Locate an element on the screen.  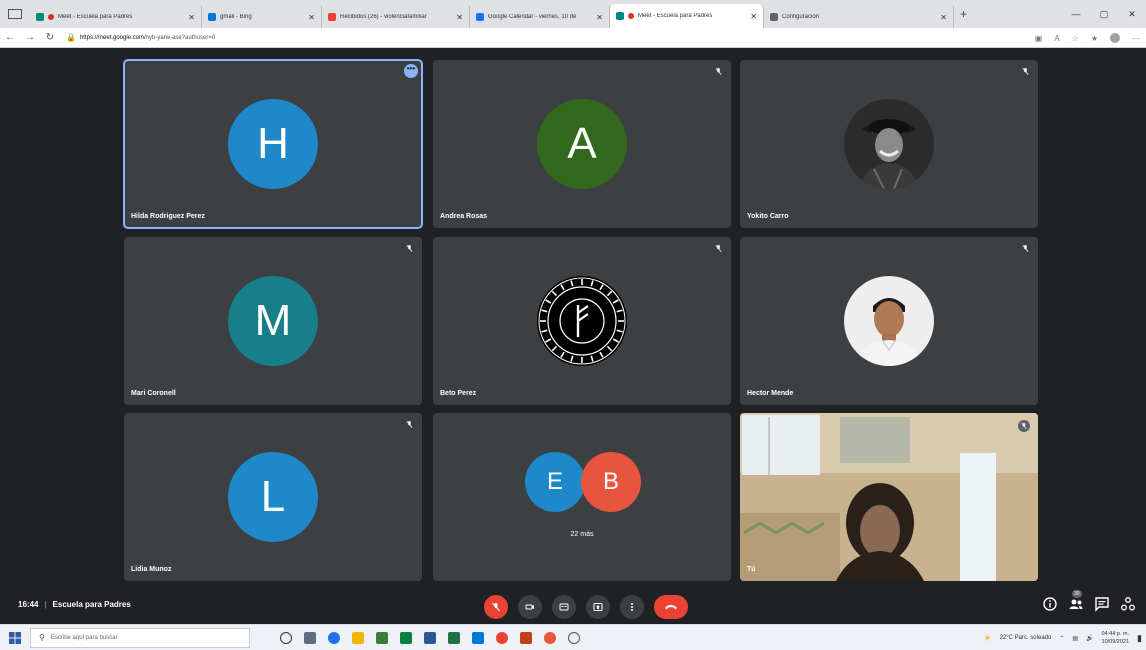
people-button: 30 is located at coordinates (1076, 601).